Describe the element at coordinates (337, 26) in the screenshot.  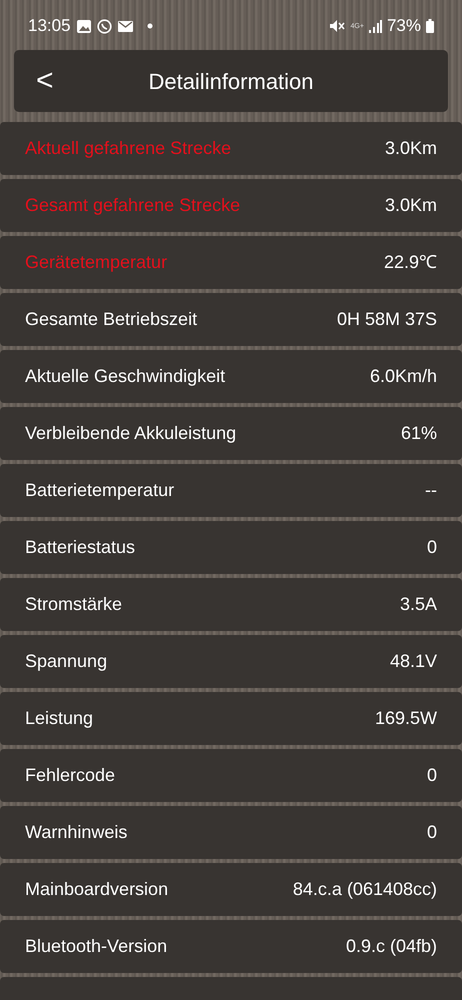
I see `mute-icon` at that location.